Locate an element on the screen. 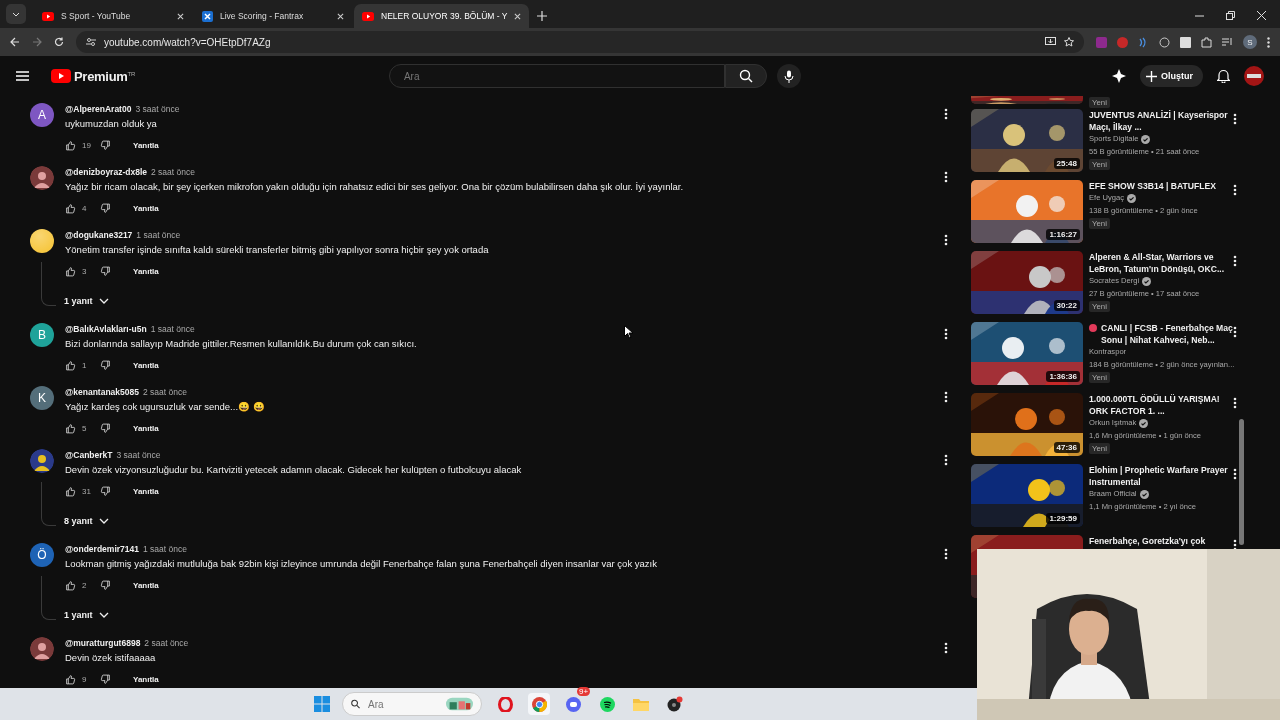  comment-author: @CanberkT is located at coordinates (89, 455).